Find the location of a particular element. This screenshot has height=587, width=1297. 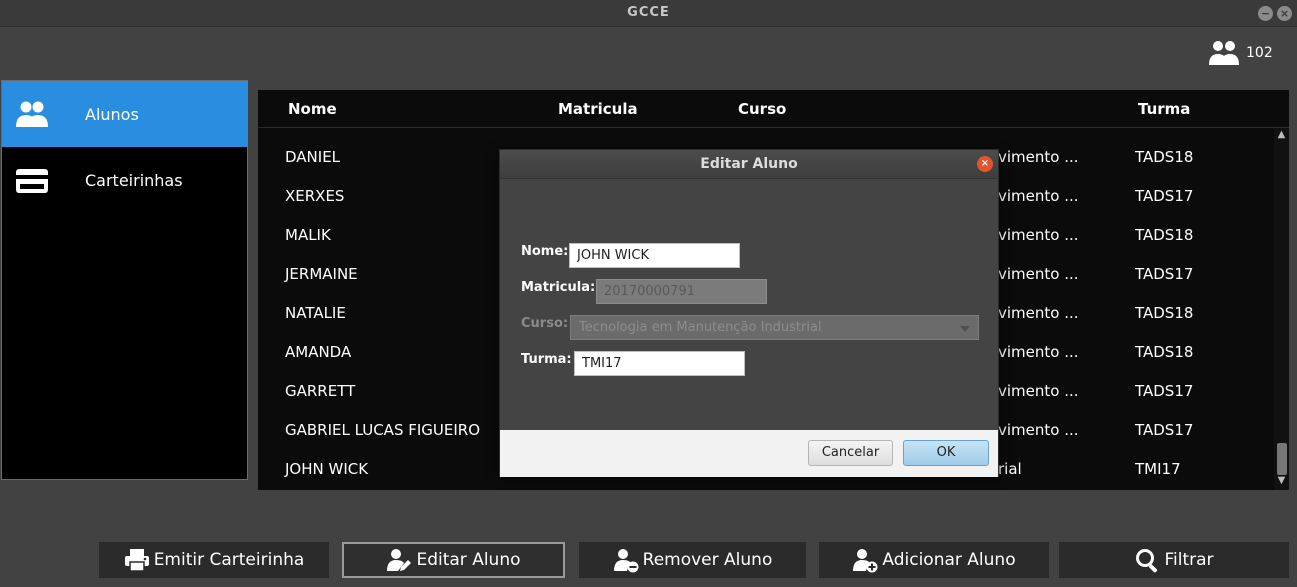

table-scrollbar: ▲ ▼ is located at coordinates (1281, 309).